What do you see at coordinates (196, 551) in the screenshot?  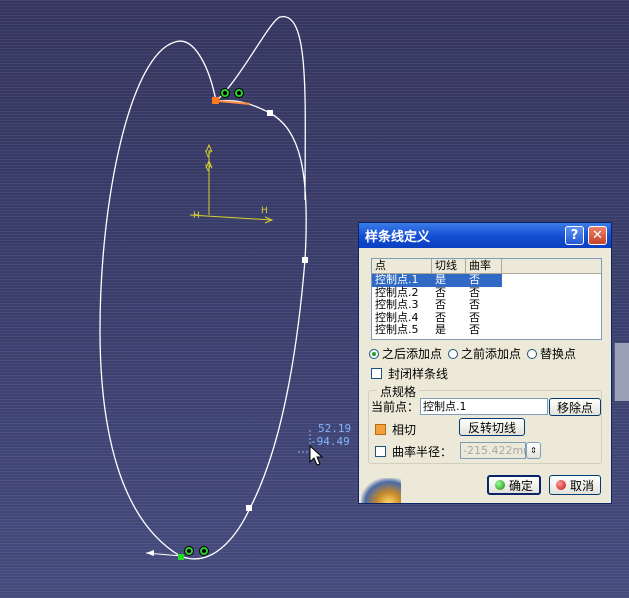 I see `tangency-marker-bottom` at bounding box center [196, 551].